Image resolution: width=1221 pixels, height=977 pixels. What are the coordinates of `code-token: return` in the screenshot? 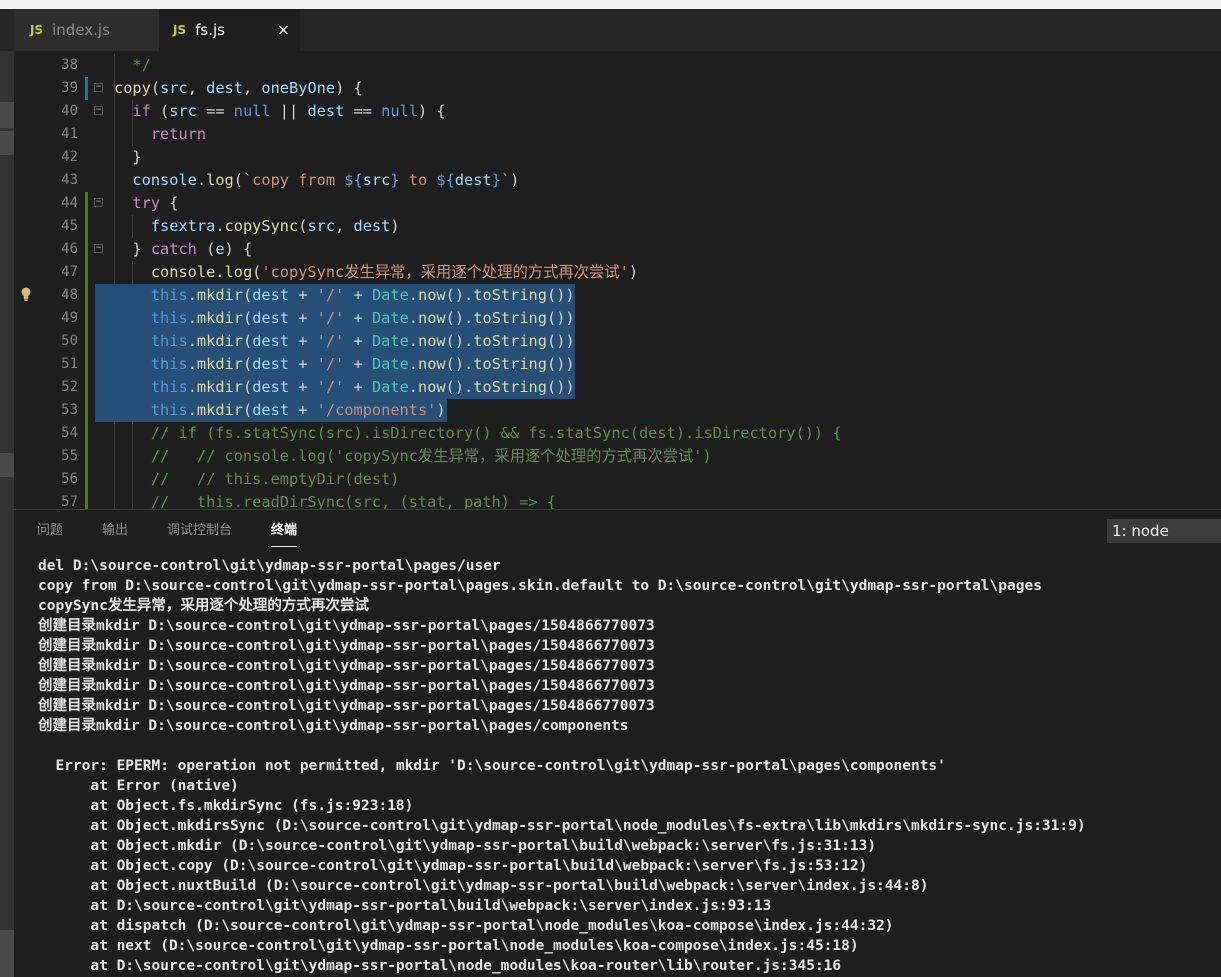 It's located at (178, 134).